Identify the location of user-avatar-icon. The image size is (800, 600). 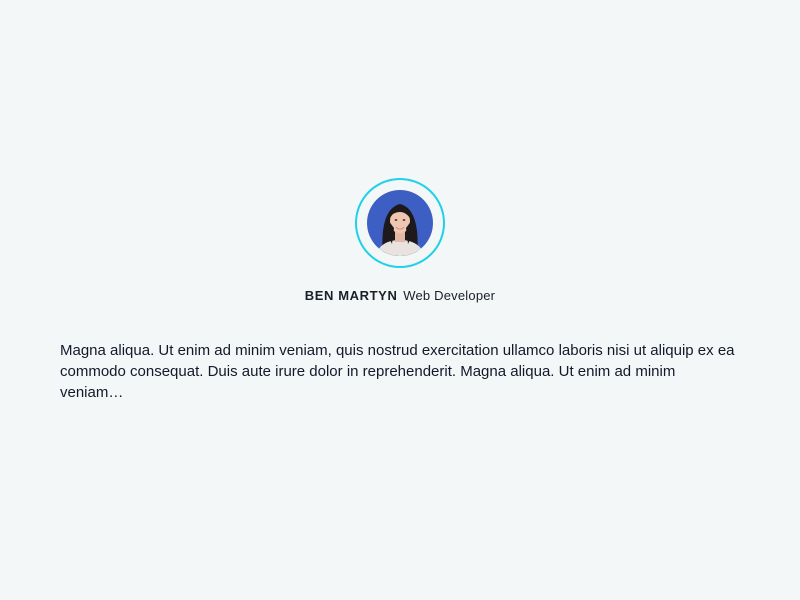
(400, 223).